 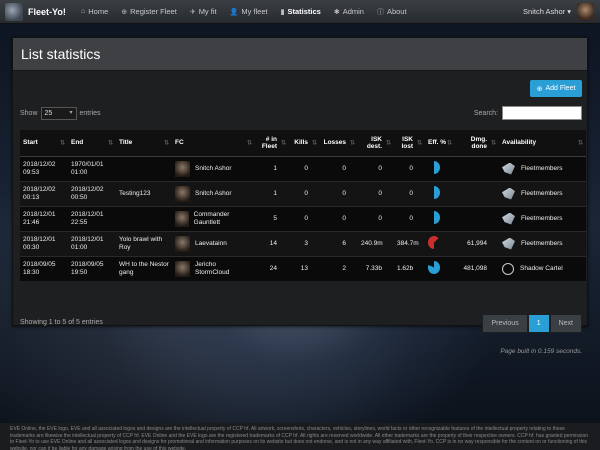 I want to click on add-fleet-label: Add Fleet, so click(x=560, y=88).